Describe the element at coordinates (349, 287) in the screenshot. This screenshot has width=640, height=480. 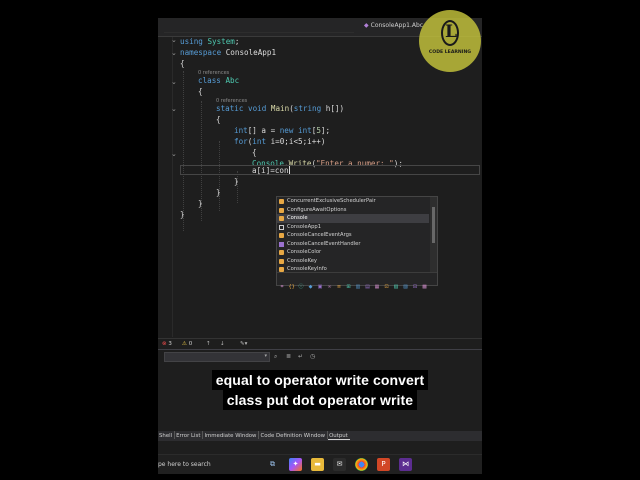
I see `completion-filter-icon: ⊞` at that location.